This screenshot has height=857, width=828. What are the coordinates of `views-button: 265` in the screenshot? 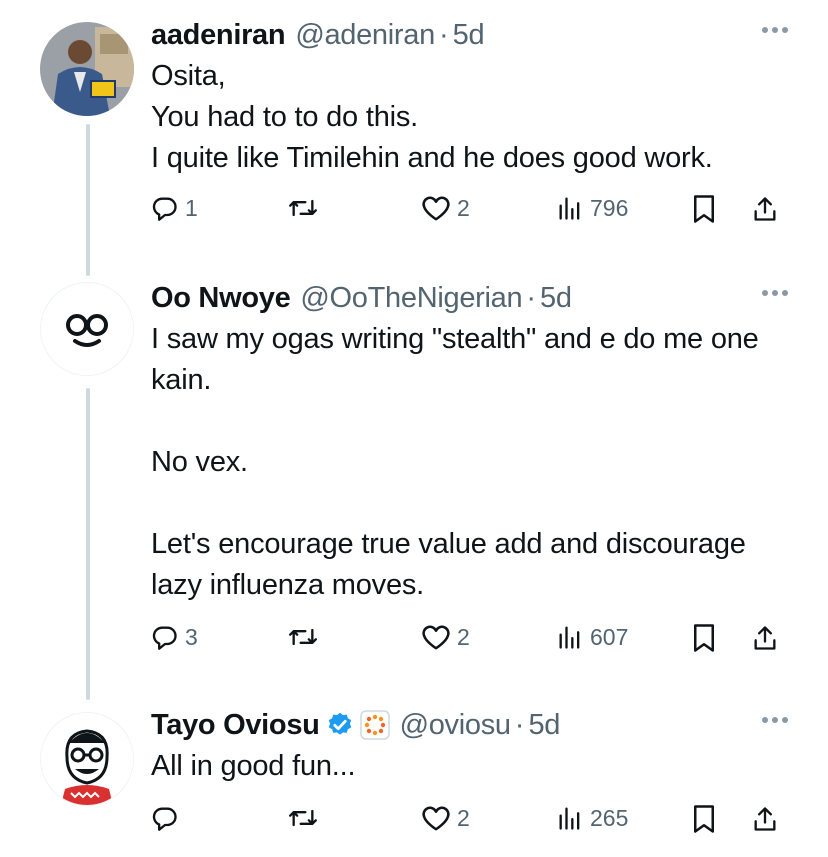 It's located at (592, 818).